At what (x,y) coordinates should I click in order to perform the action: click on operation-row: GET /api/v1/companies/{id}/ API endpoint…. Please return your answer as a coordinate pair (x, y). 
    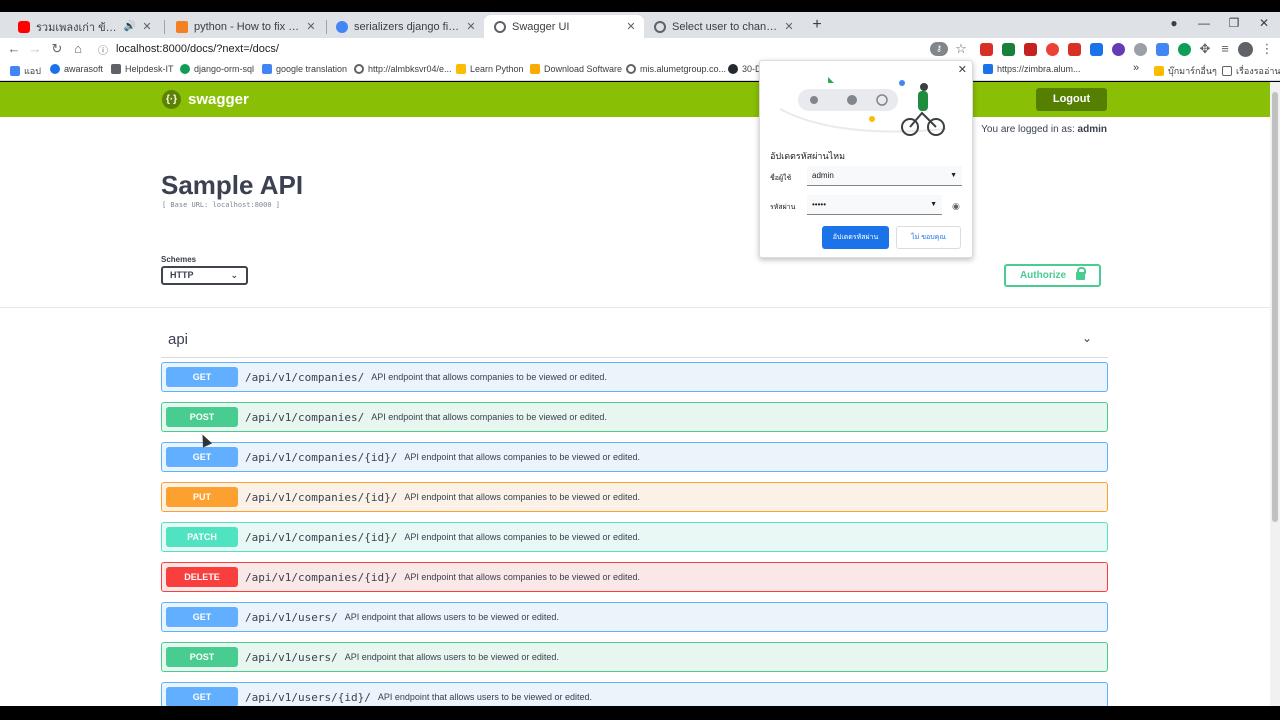
    Looking at the image, I should click on (634, 457).